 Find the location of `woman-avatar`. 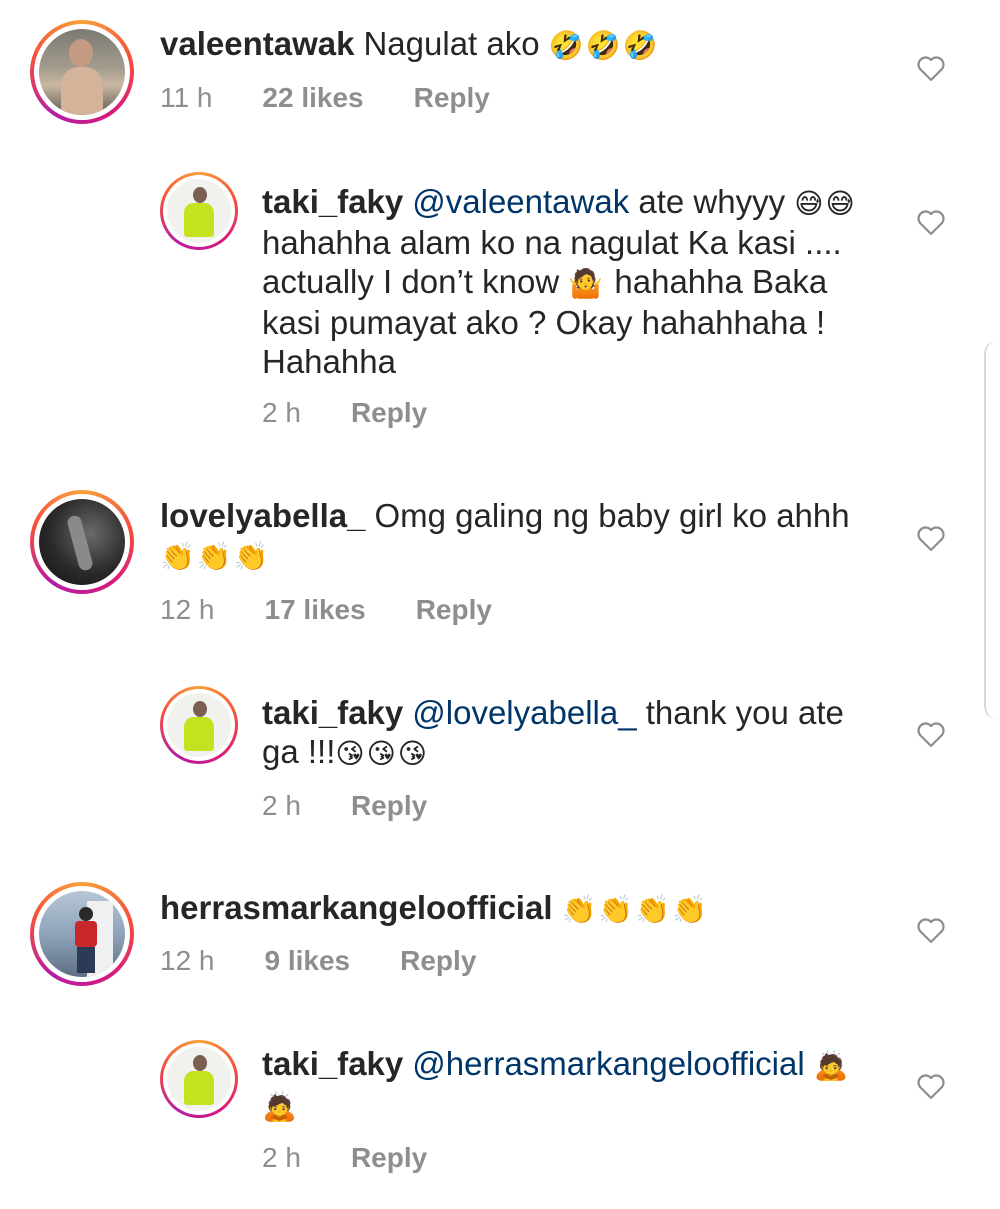

woman-avatar is located at coordinates (82, 72).